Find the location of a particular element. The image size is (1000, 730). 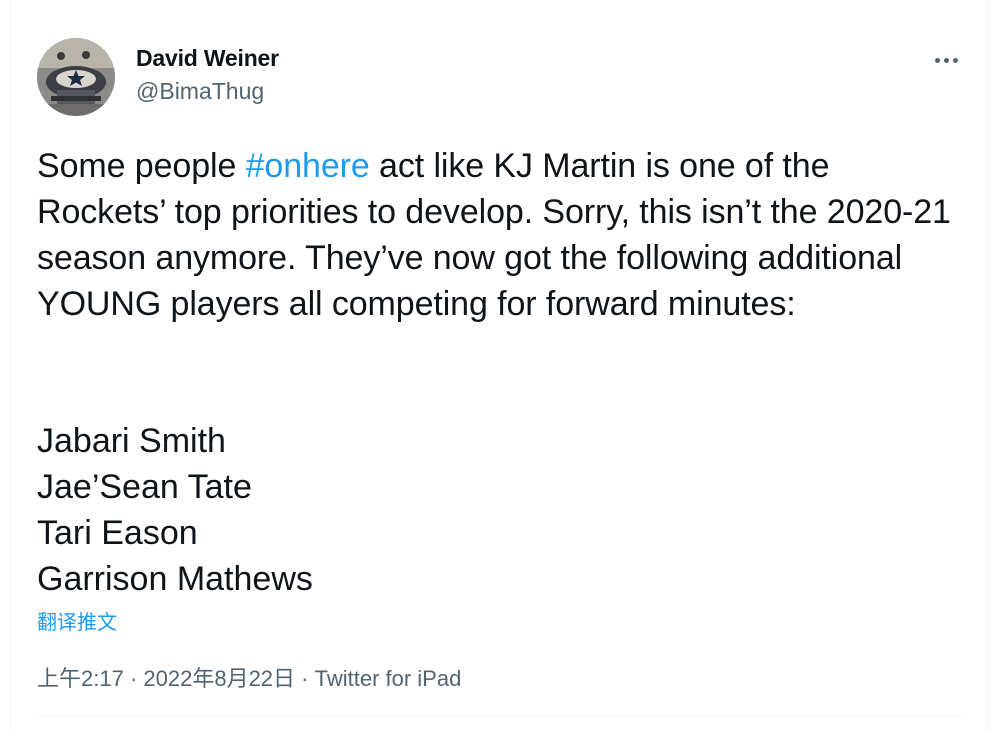

avatar-image is located at coordinates (76, 77).